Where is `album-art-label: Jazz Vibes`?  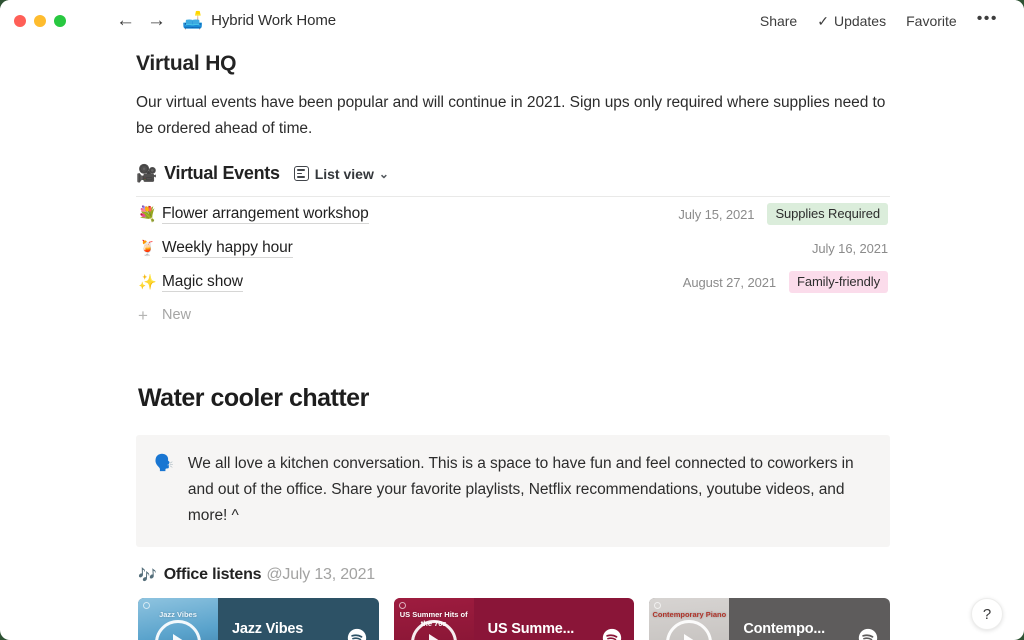
album-art-label: Jazz Vibes is located at coordinates (178, 614).